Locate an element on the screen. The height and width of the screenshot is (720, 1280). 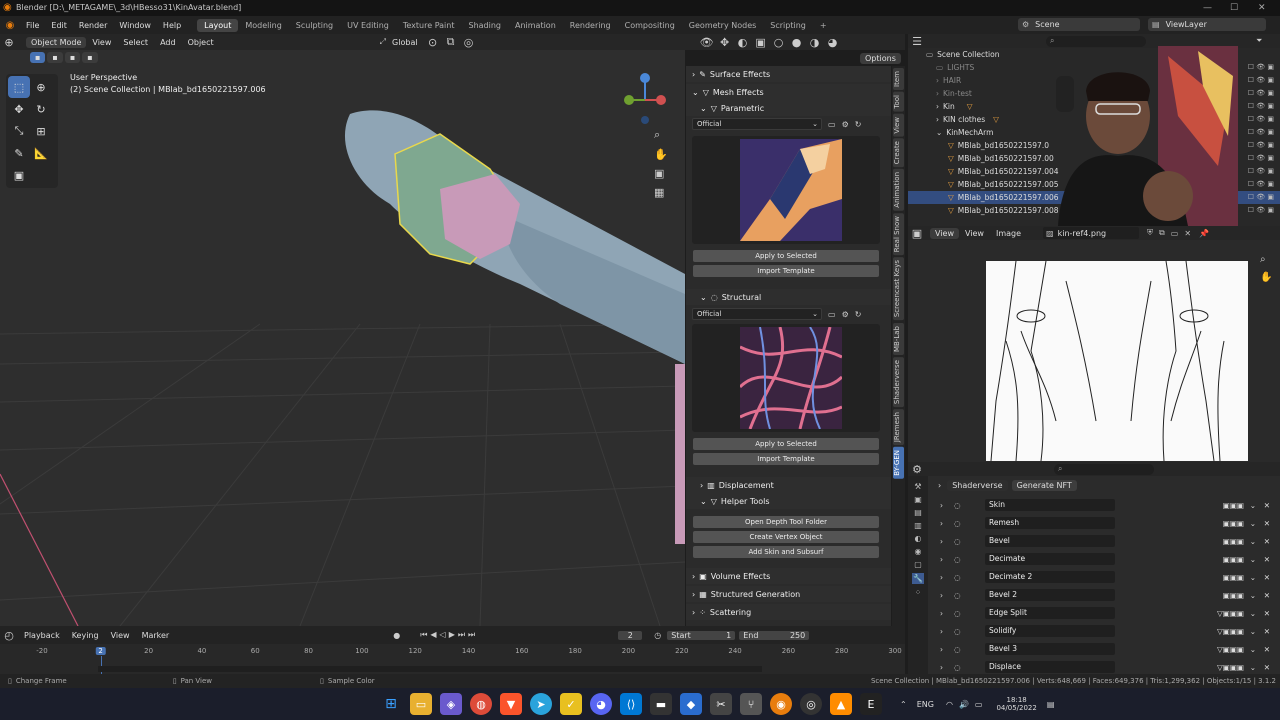
modifier-row: › ◌ Edge Split ▽▣▣▣ ⌄ ✕ is located at coordinates (1104, 613).